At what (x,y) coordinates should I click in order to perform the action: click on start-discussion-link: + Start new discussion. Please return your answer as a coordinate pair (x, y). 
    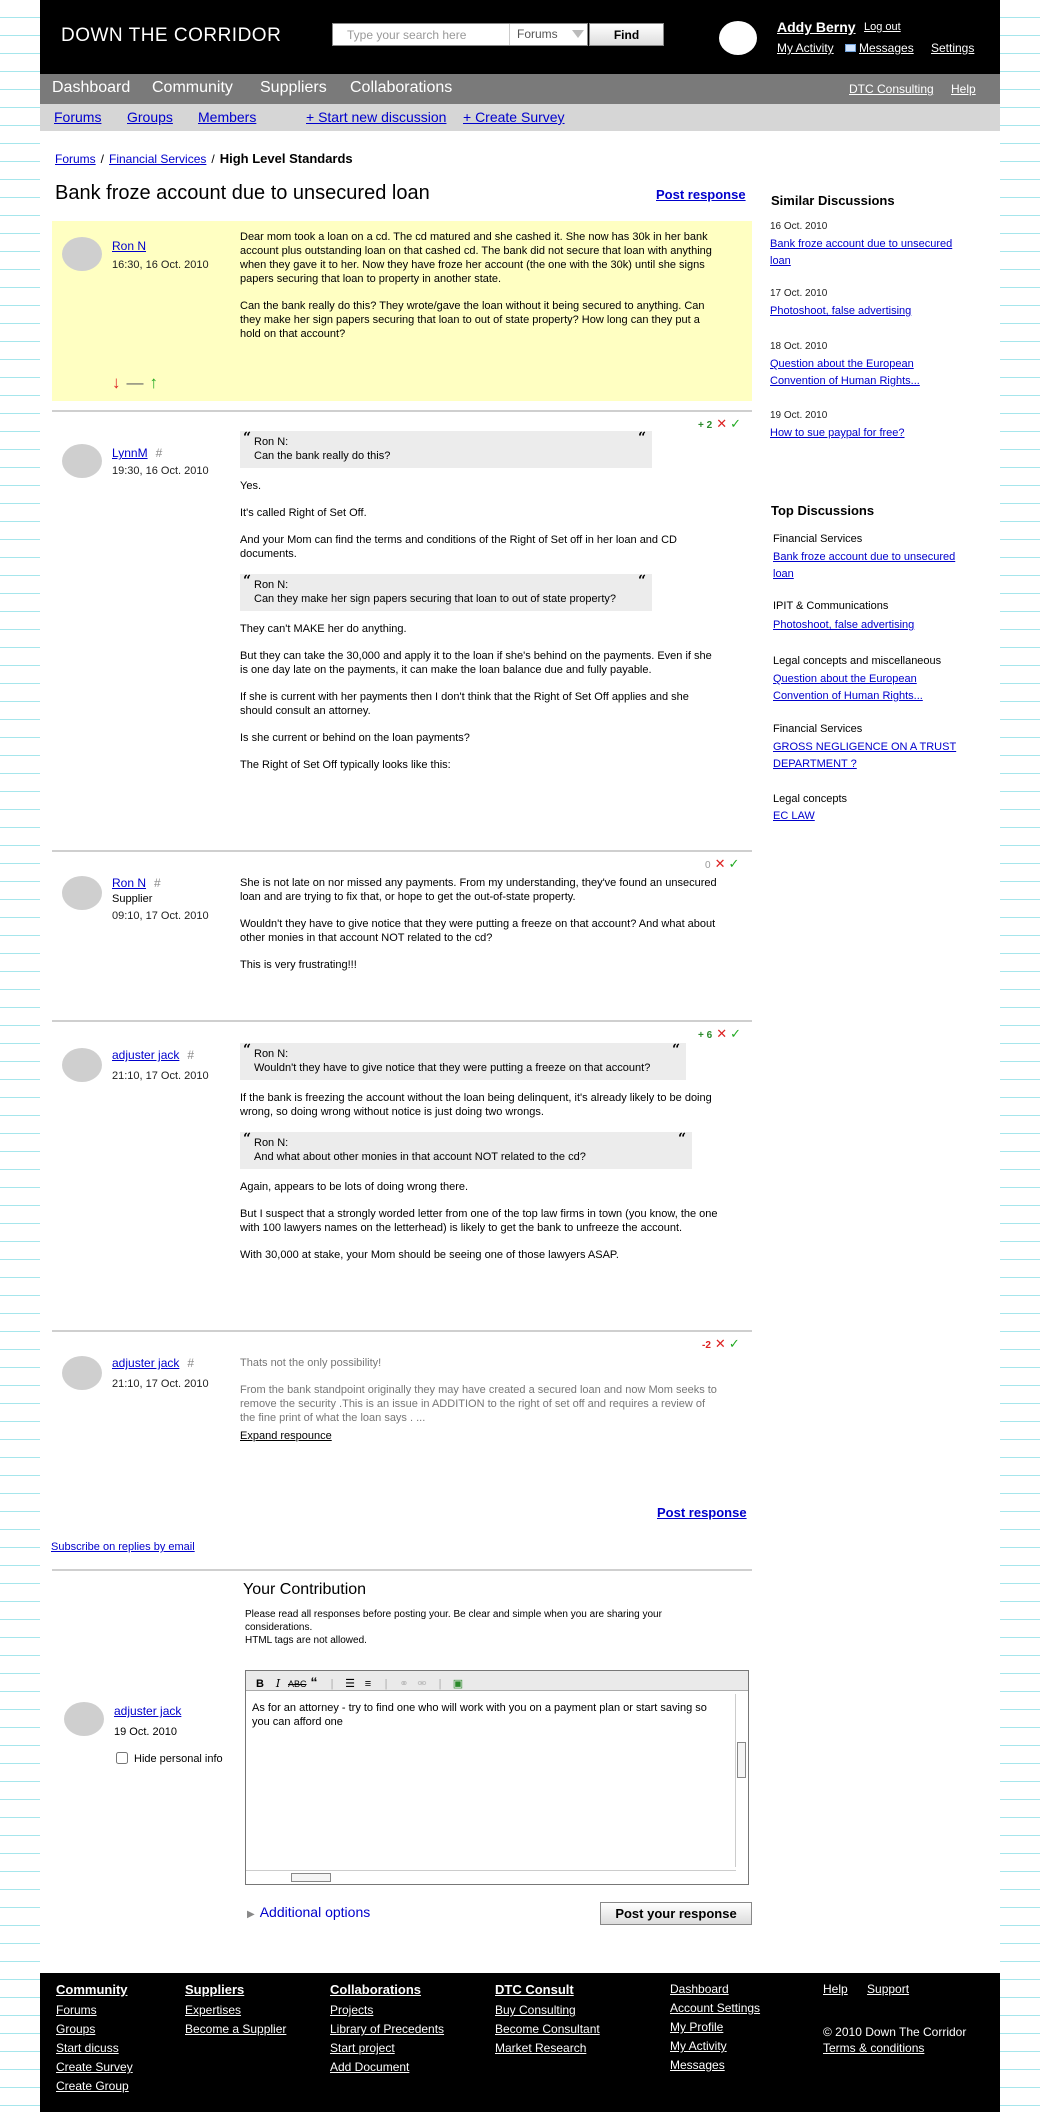
    Looking at the image, I should click on (376, 117).